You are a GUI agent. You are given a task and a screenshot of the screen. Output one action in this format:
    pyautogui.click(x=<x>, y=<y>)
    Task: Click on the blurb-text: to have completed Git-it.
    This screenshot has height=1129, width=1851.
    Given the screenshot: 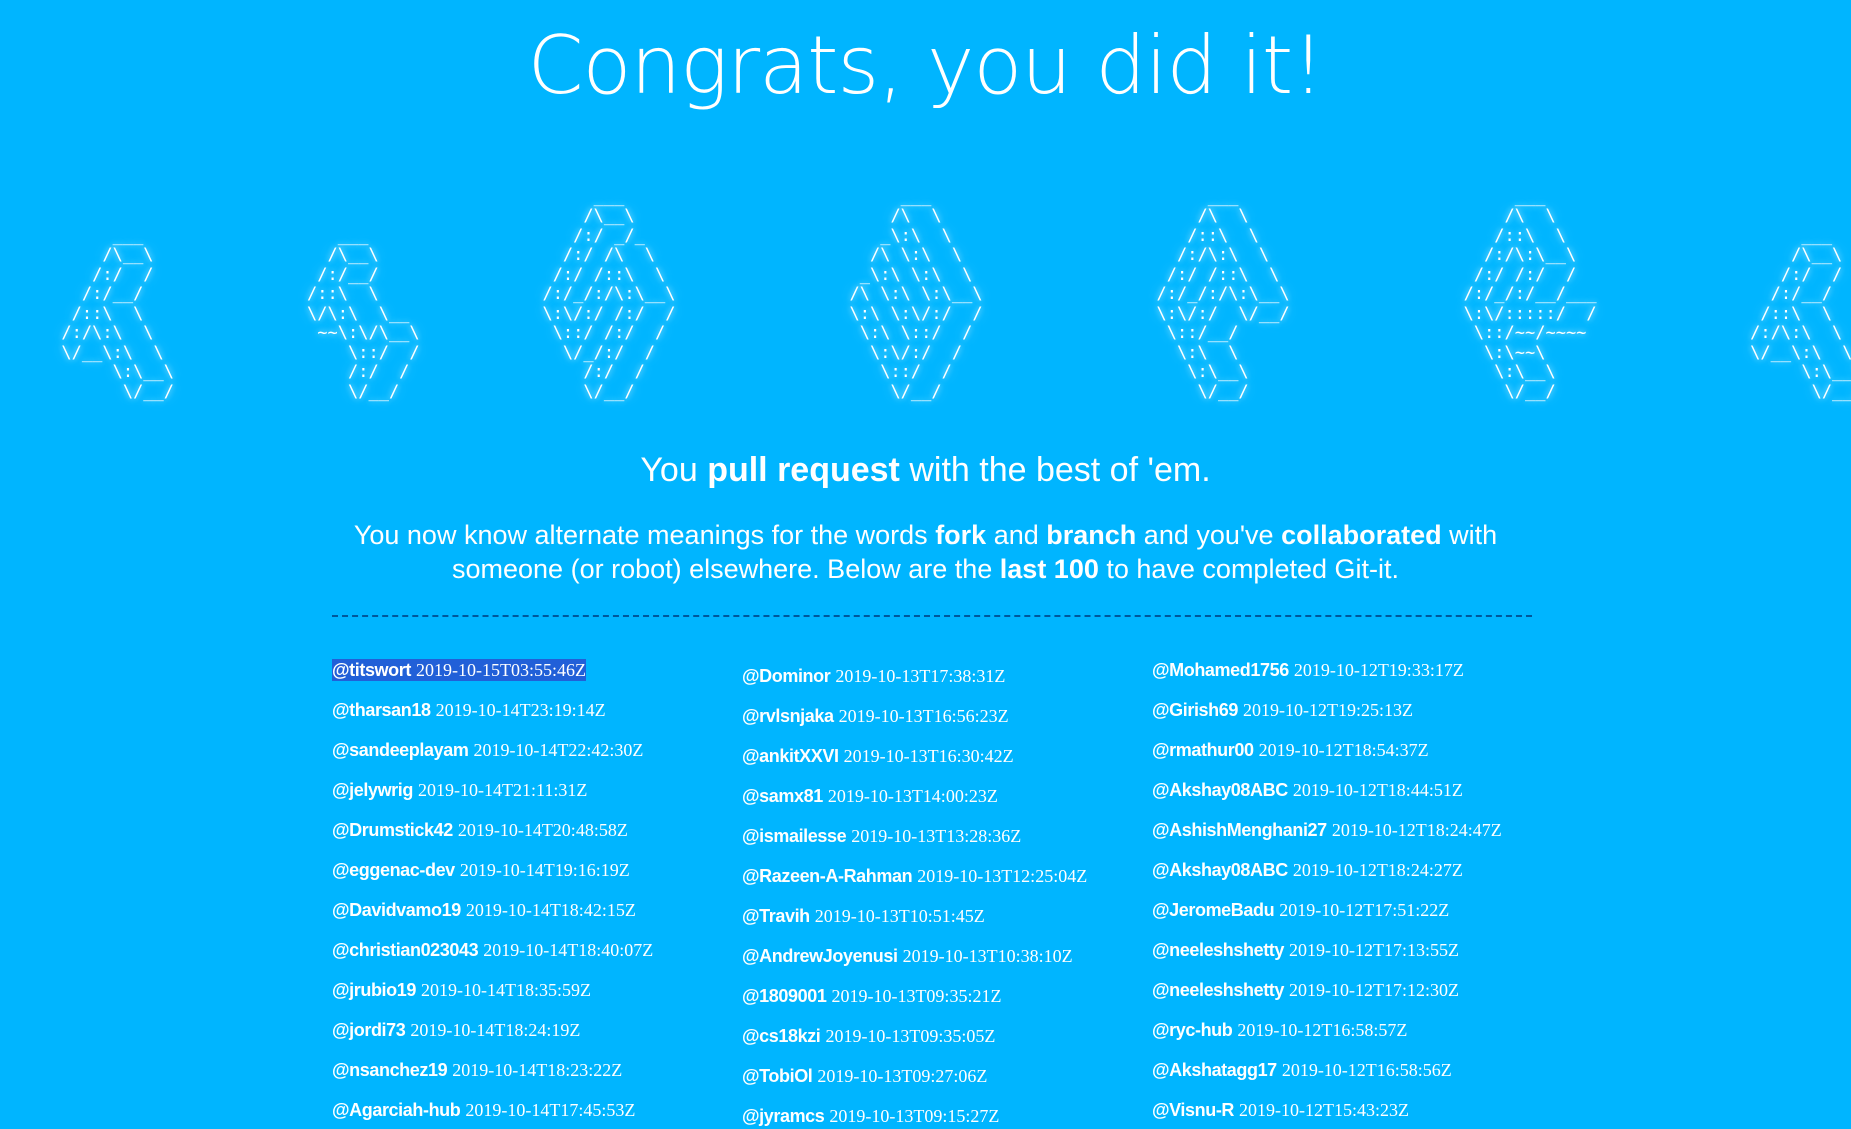 What is the action you would take?
    pyautogui.click(x=1248, y=569)
    